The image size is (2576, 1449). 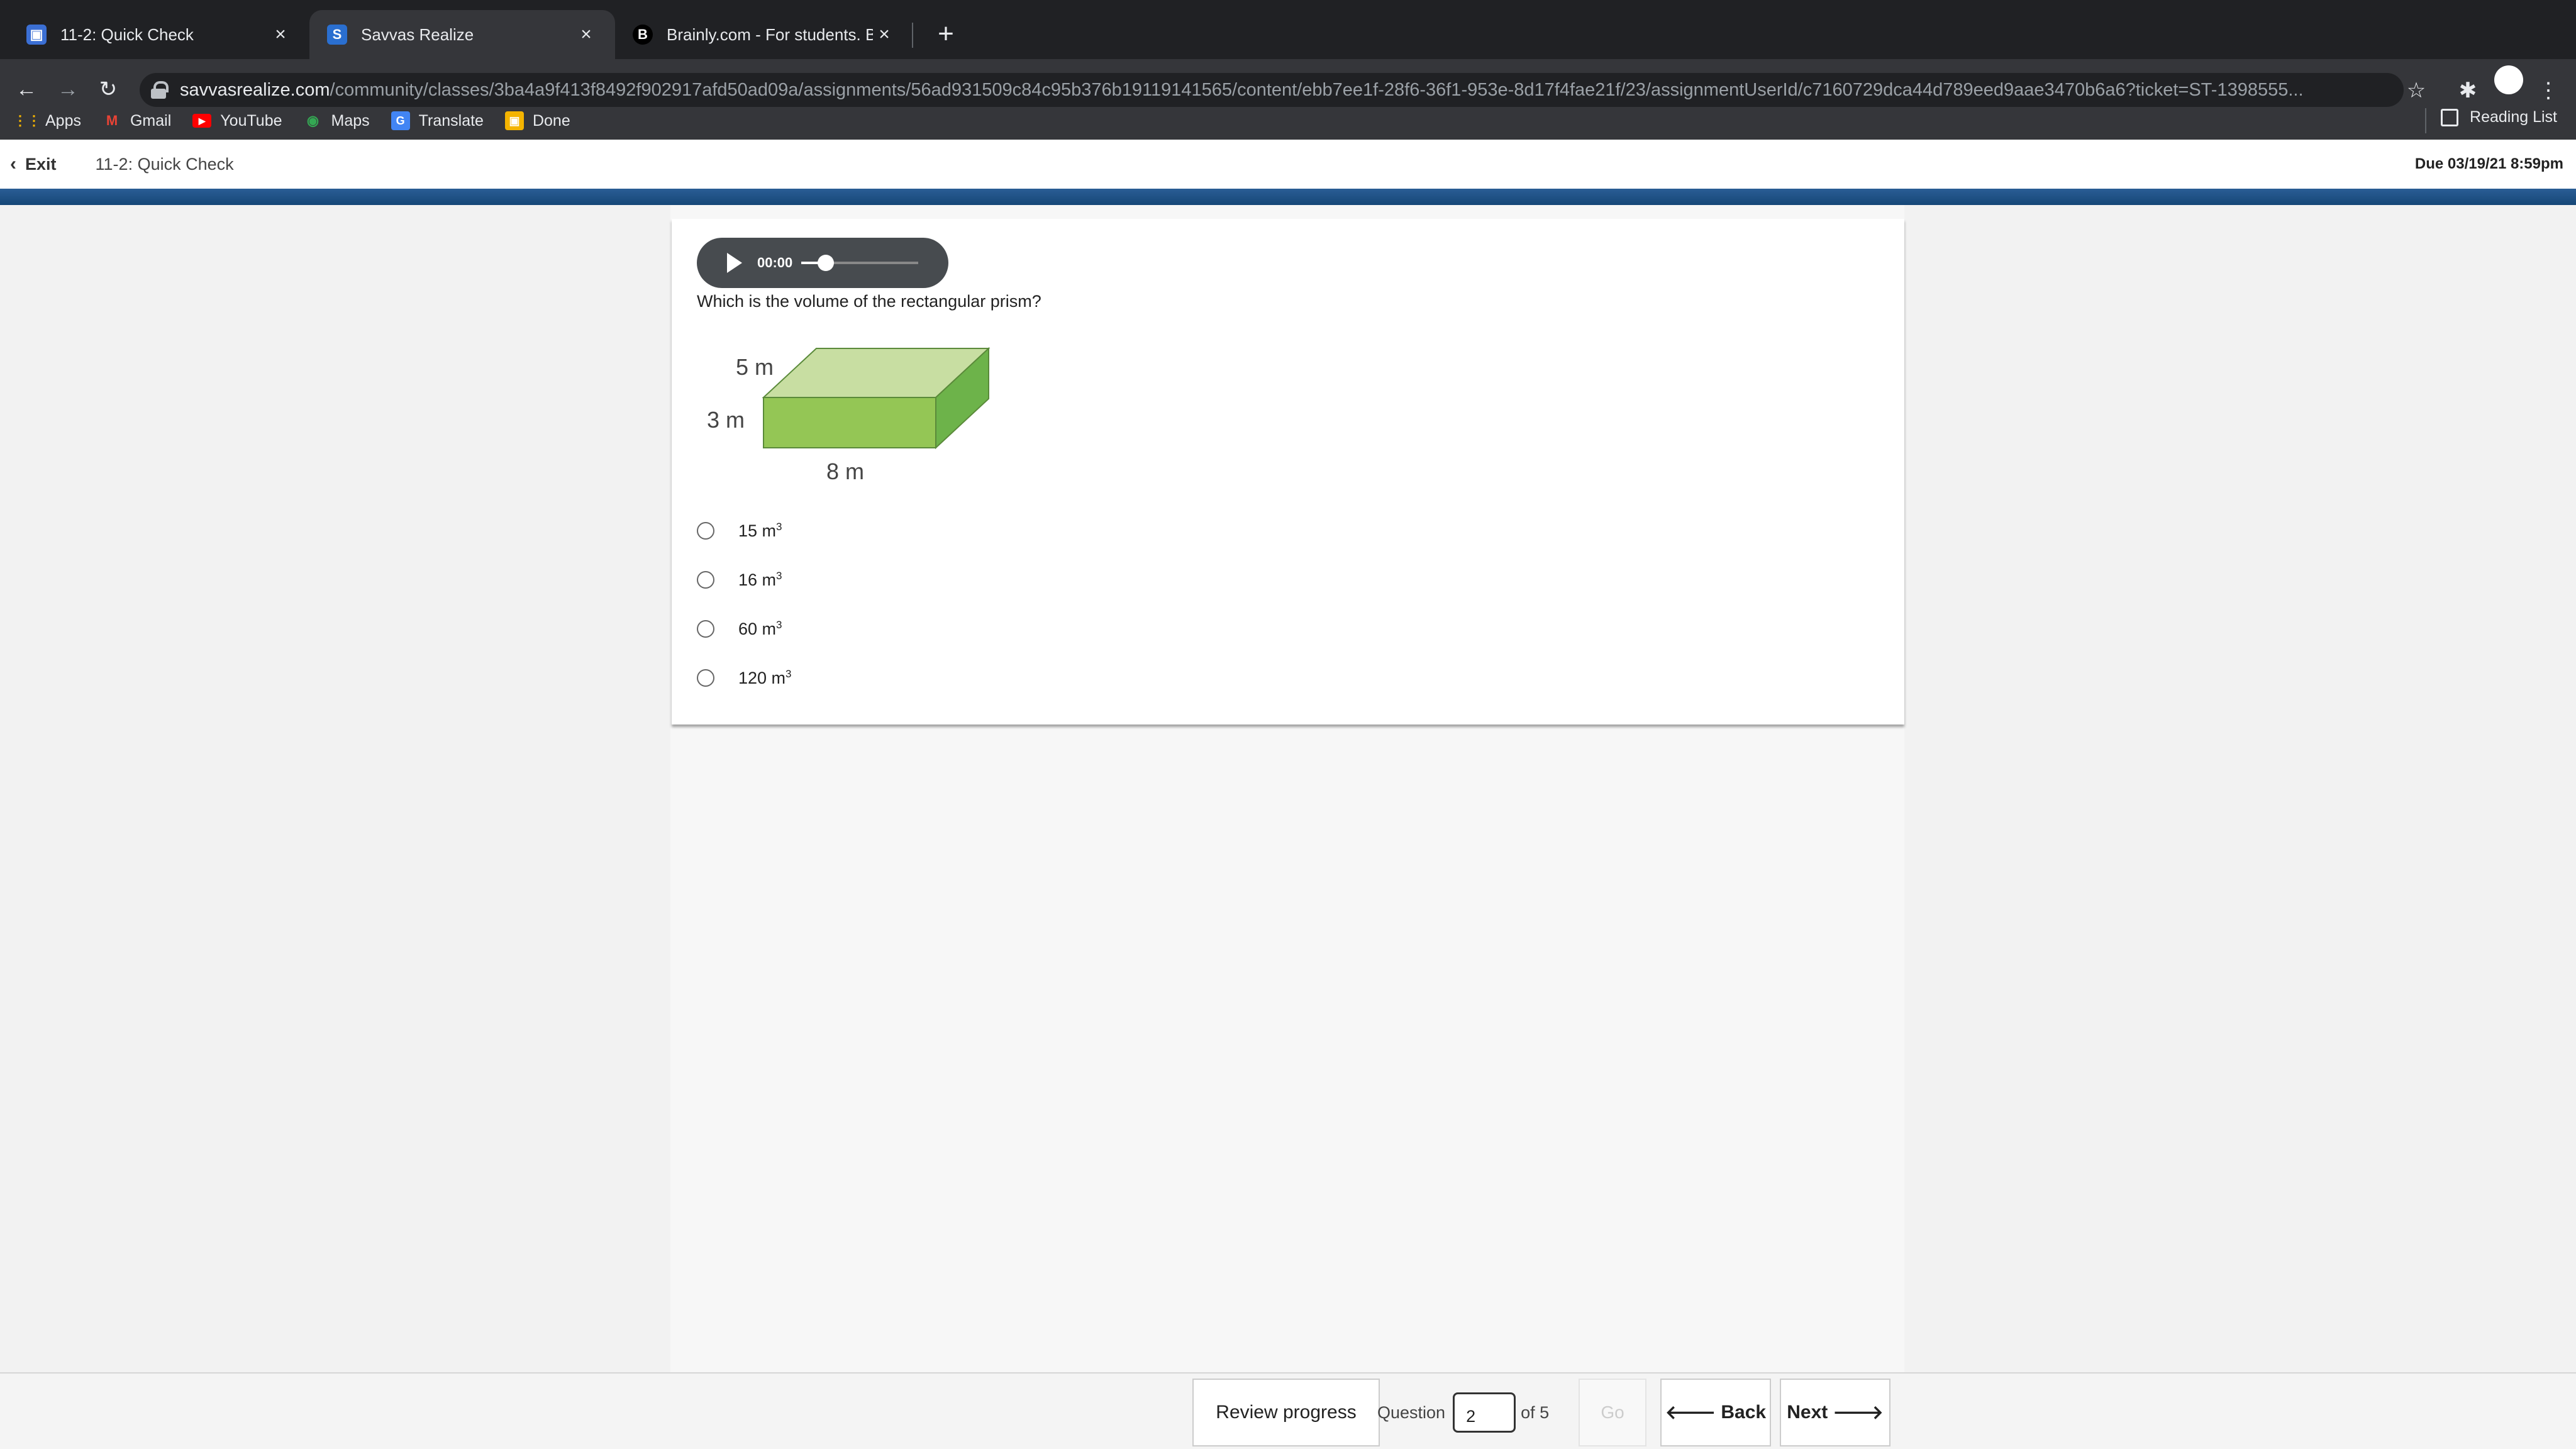 What do you see at coordinates (1411, 1412) in the screenshot?
I see `question-label: Question` at bounding box center [1411, 1412].